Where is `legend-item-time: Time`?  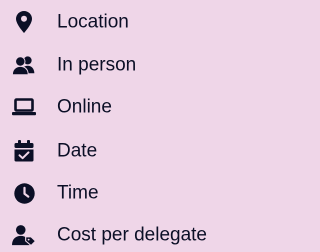 legend-item-time: Time is located at coordinates (121, 193).